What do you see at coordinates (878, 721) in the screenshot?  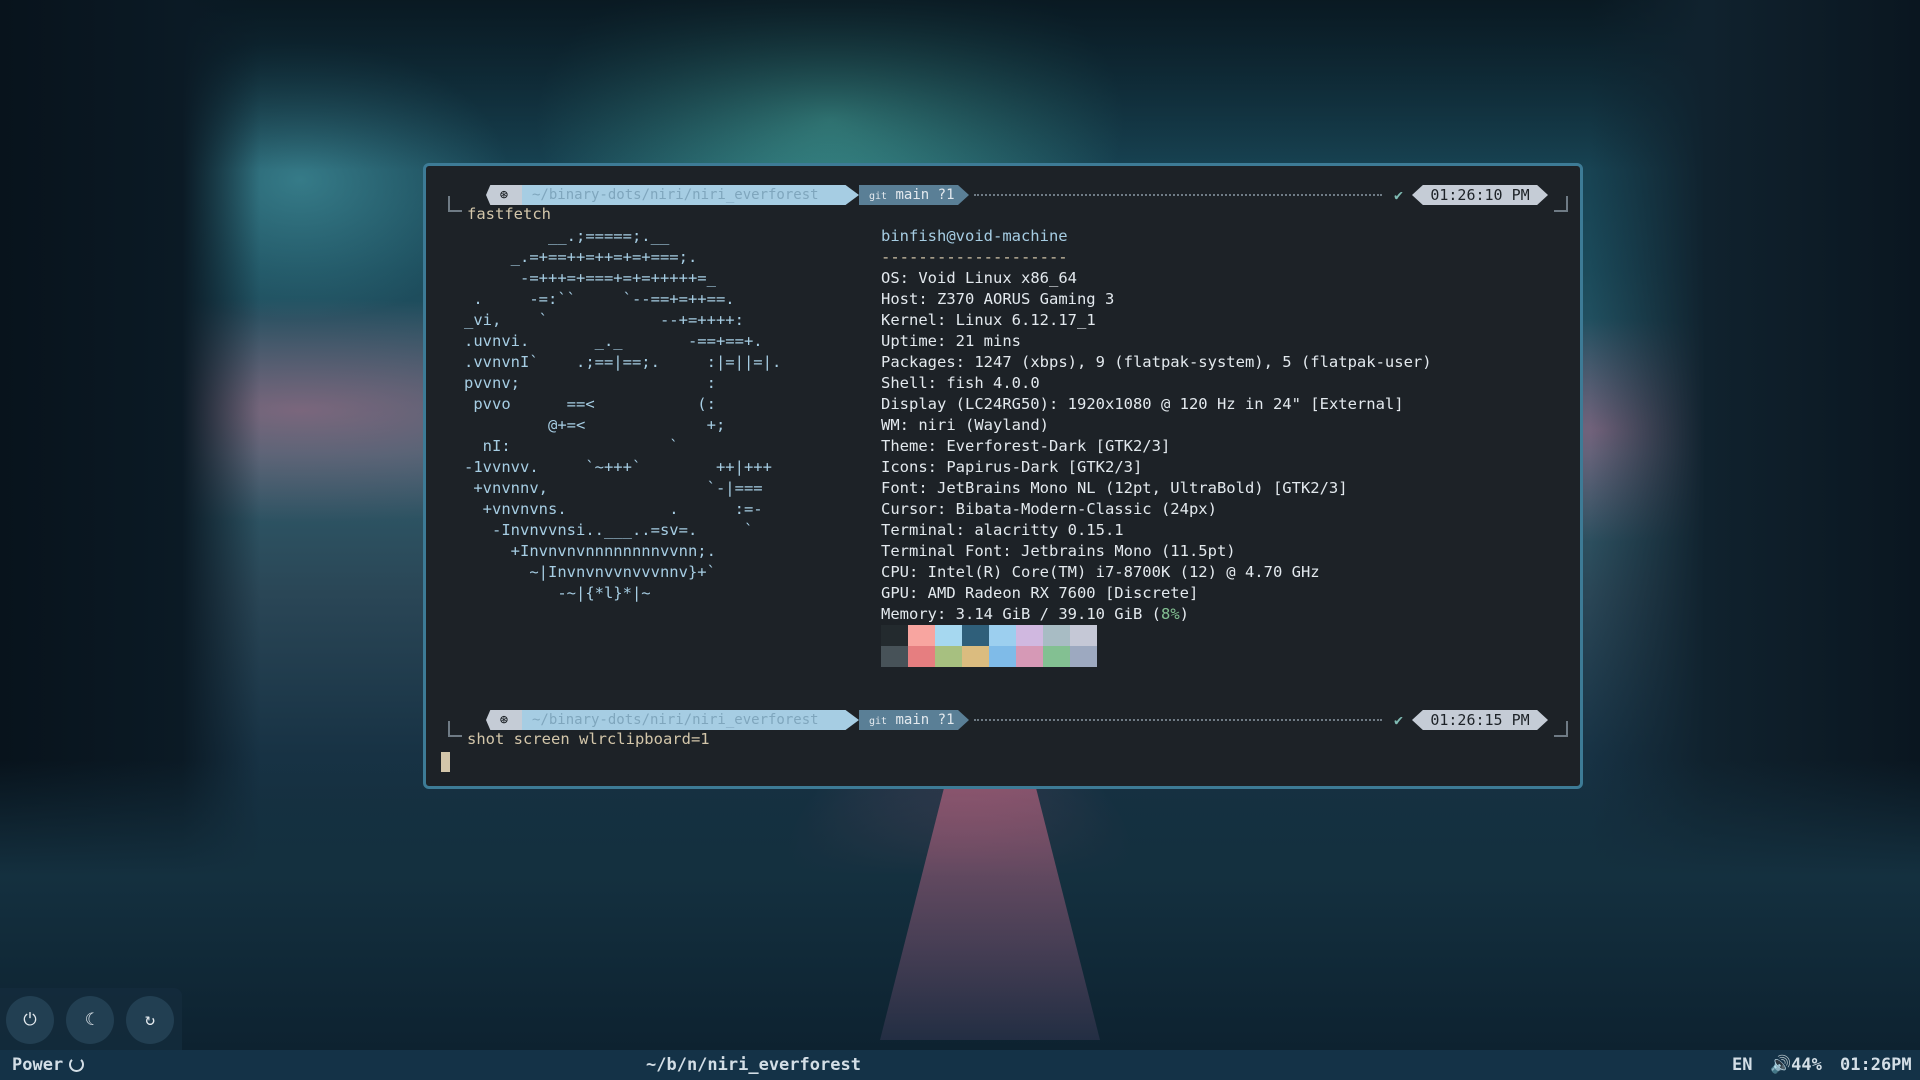 I see `git-icon: git` at bounding box center [878, 721].